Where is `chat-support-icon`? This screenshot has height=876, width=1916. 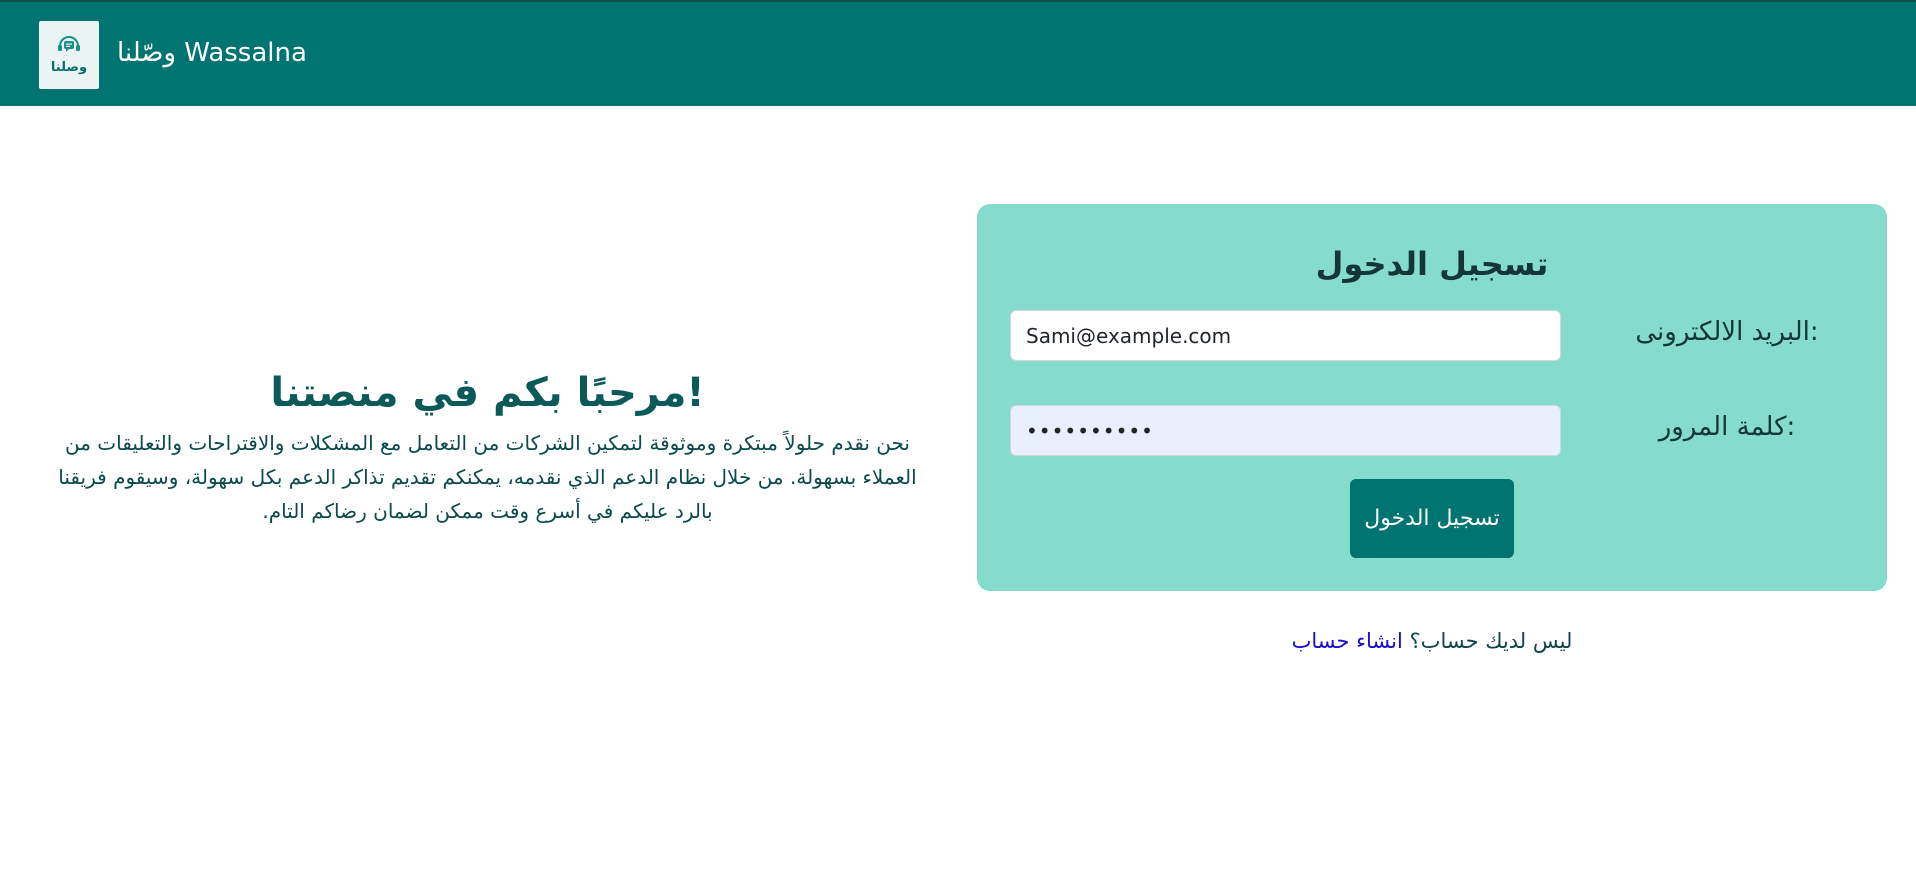
chat-support-icon is located at coordinates (69, 46).